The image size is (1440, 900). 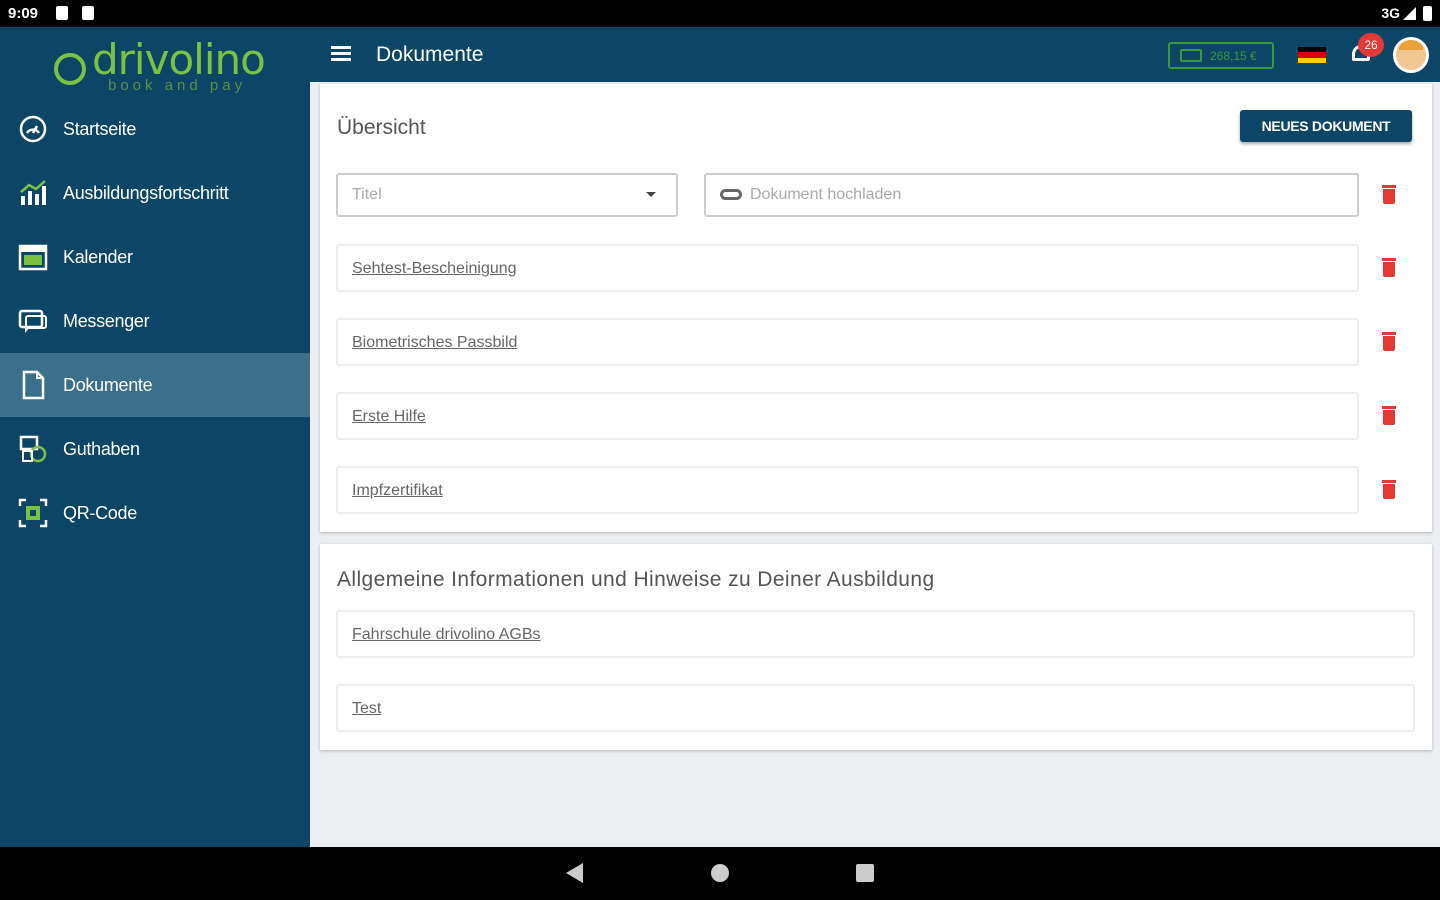 I want to click on app-bar: Dokumente 268,15 € 26, so click(x=875, y=54).